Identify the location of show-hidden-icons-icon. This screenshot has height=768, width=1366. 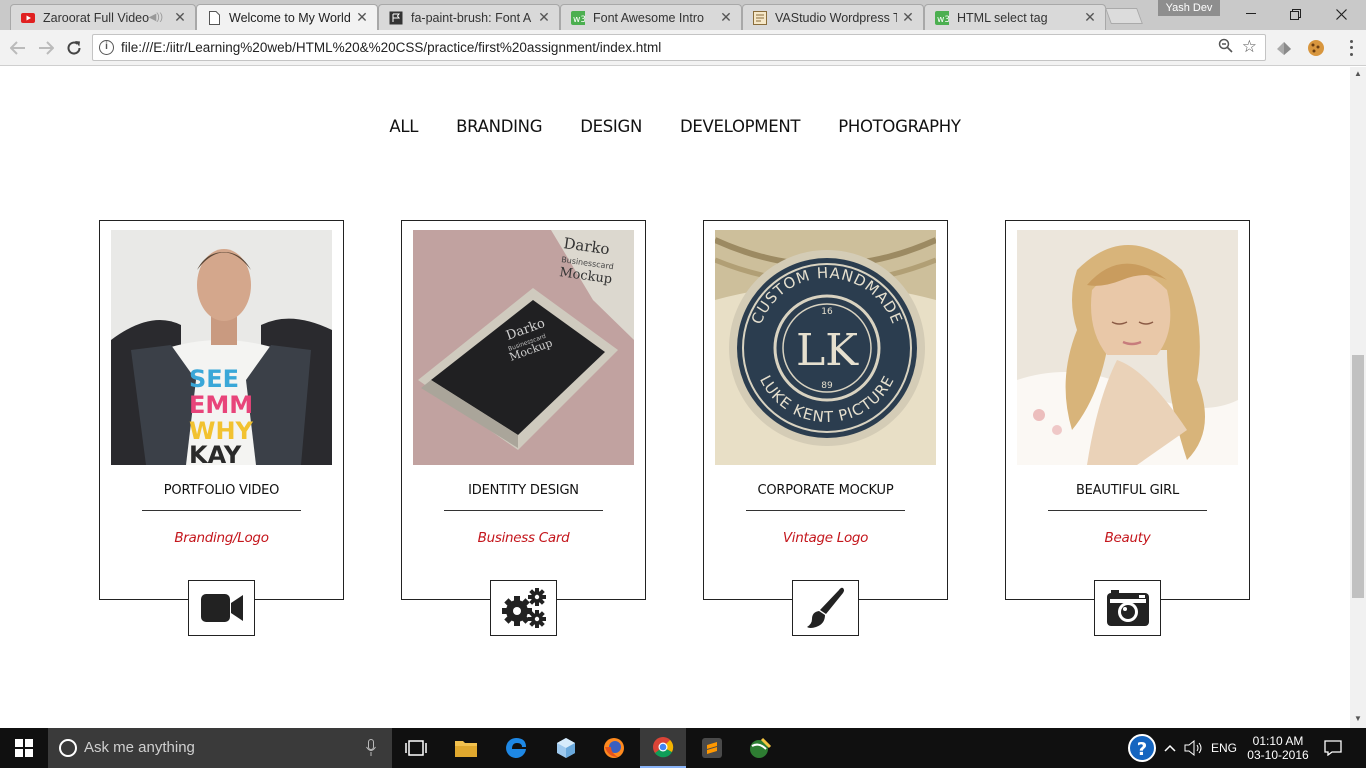
(1170, 748).